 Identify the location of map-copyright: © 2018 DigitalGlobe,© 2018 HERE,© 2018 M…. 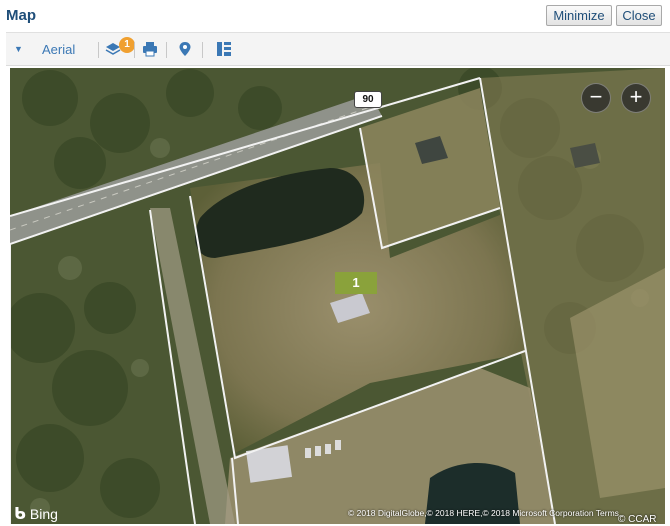
(483, 513).